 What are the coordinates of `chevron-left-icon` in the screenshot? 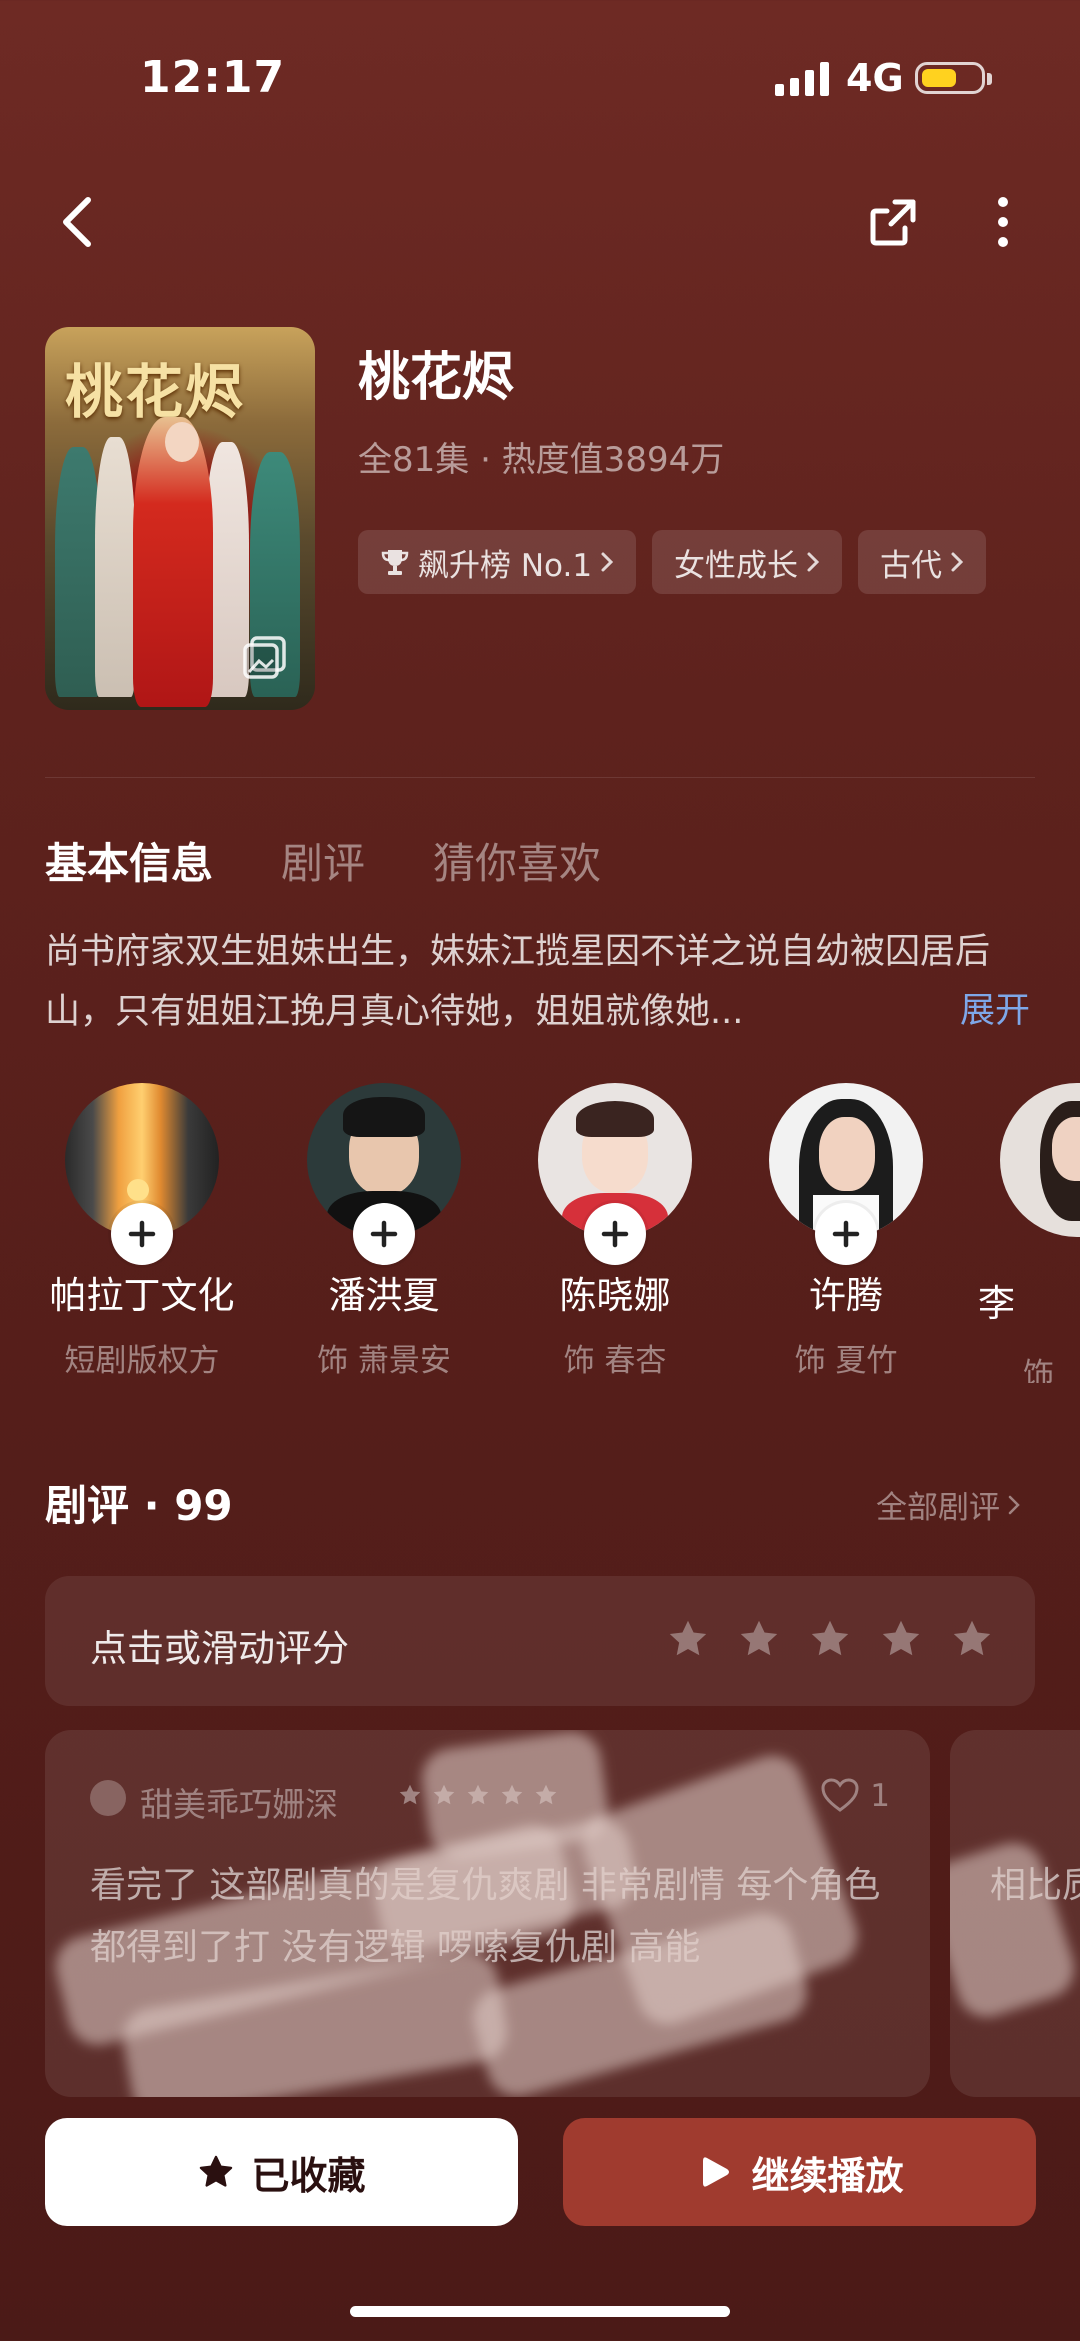 It's located at (77, 222).